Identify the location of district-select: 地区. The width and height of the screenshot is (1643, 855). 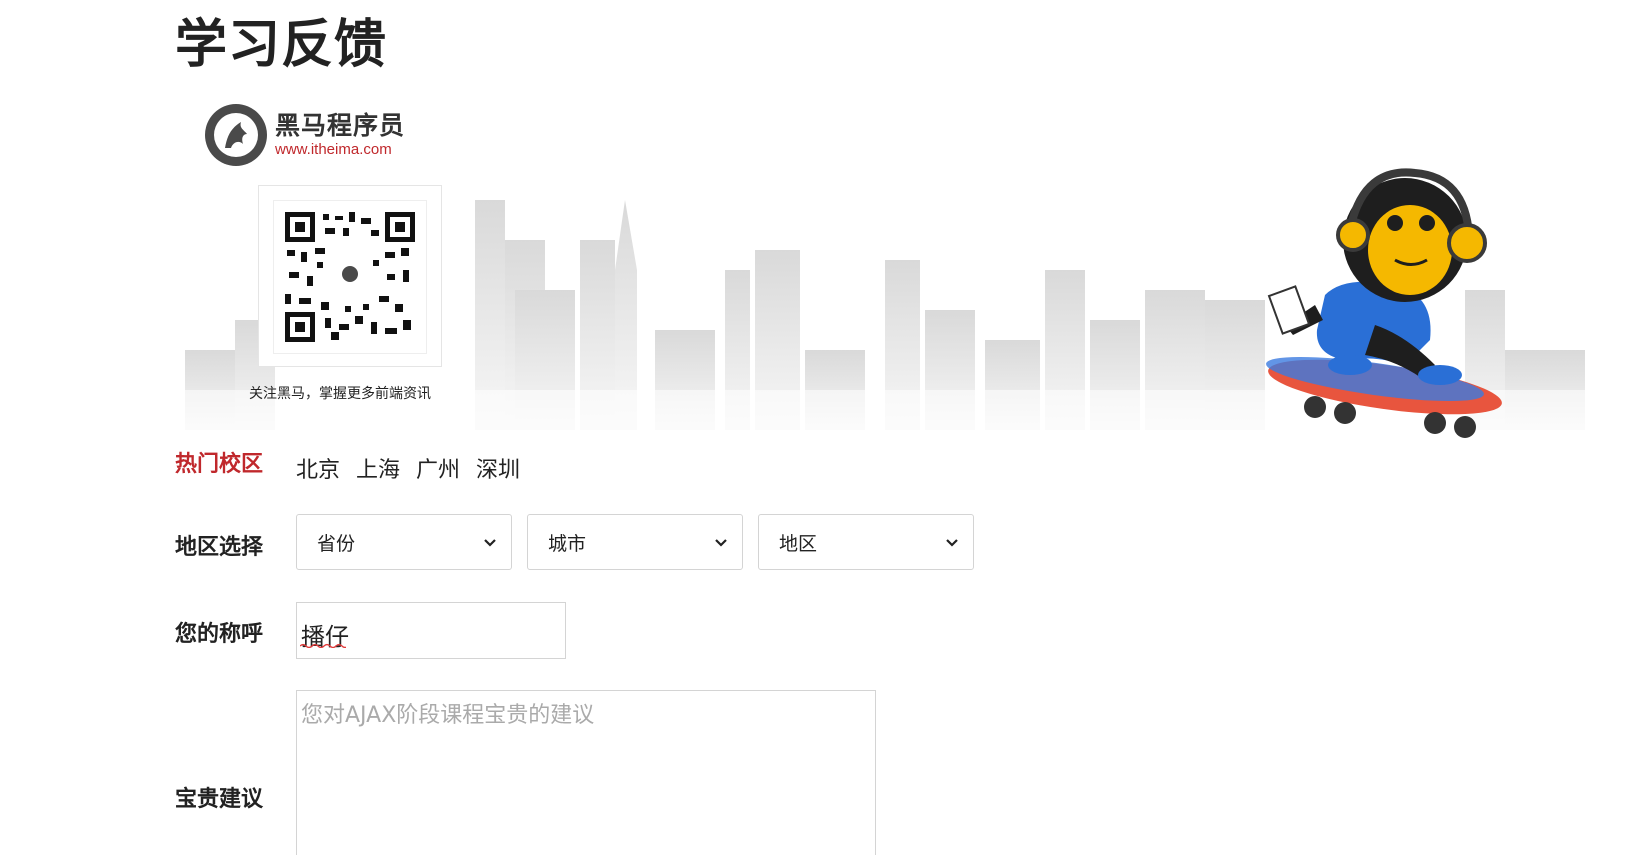
(866, 542).